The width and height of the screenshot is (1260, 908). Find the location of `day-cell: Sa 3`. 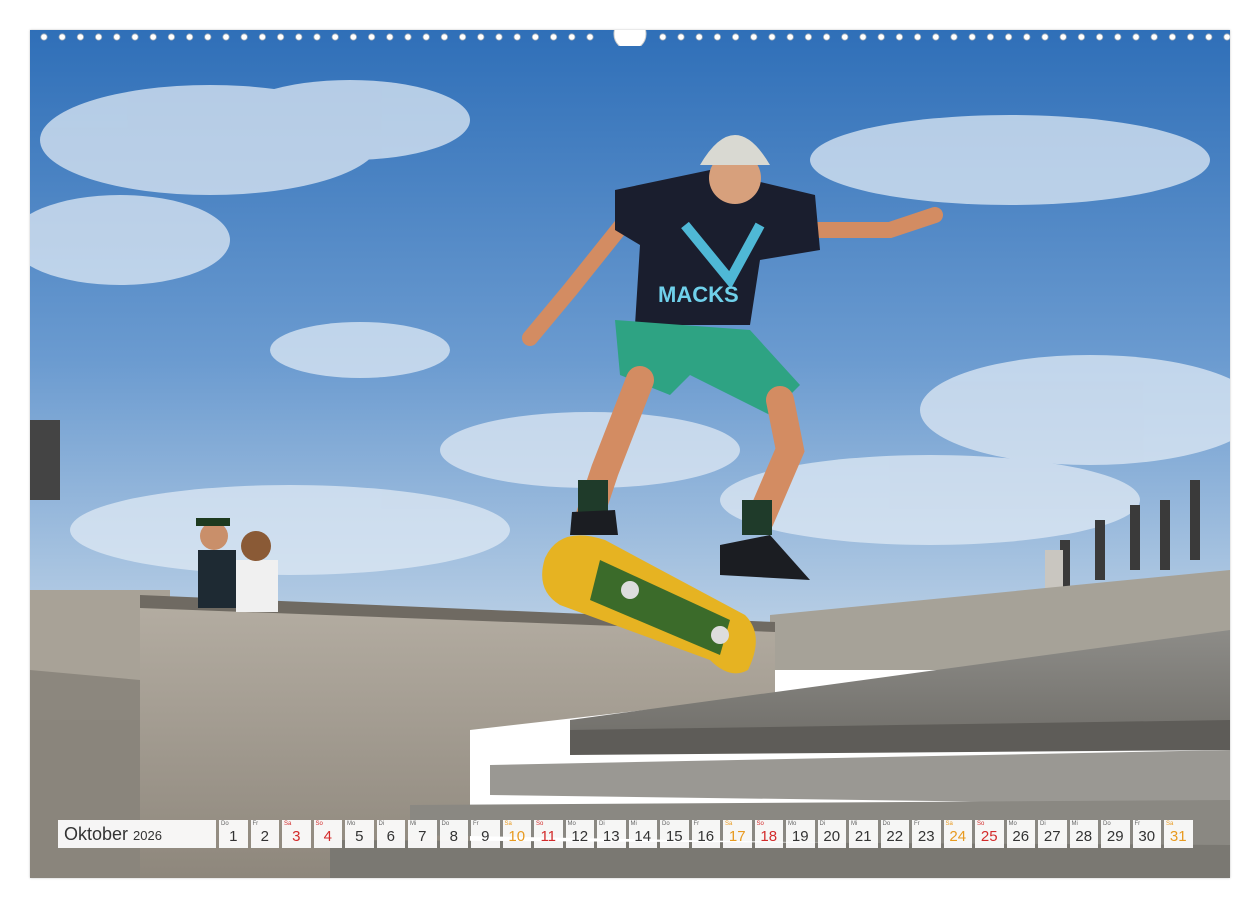

day-cell: Sa 3 is located at coordinates (296, 834).